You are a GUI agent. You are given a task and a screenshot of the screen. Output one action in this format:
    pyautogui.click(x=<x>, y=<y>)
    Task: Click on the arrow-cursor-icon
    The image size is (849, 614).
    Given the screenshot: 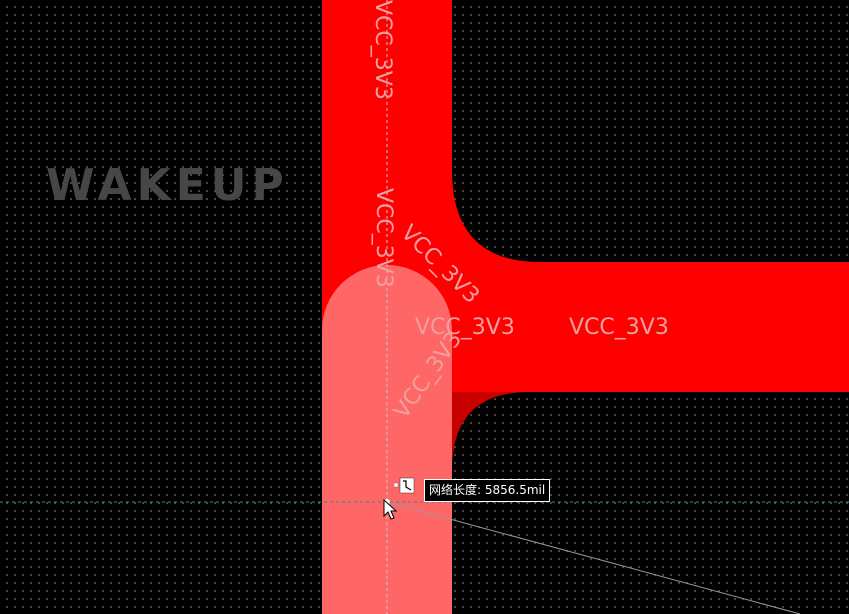 What is the action you would take?
    pyautogui.click(x=390, y=509)
    